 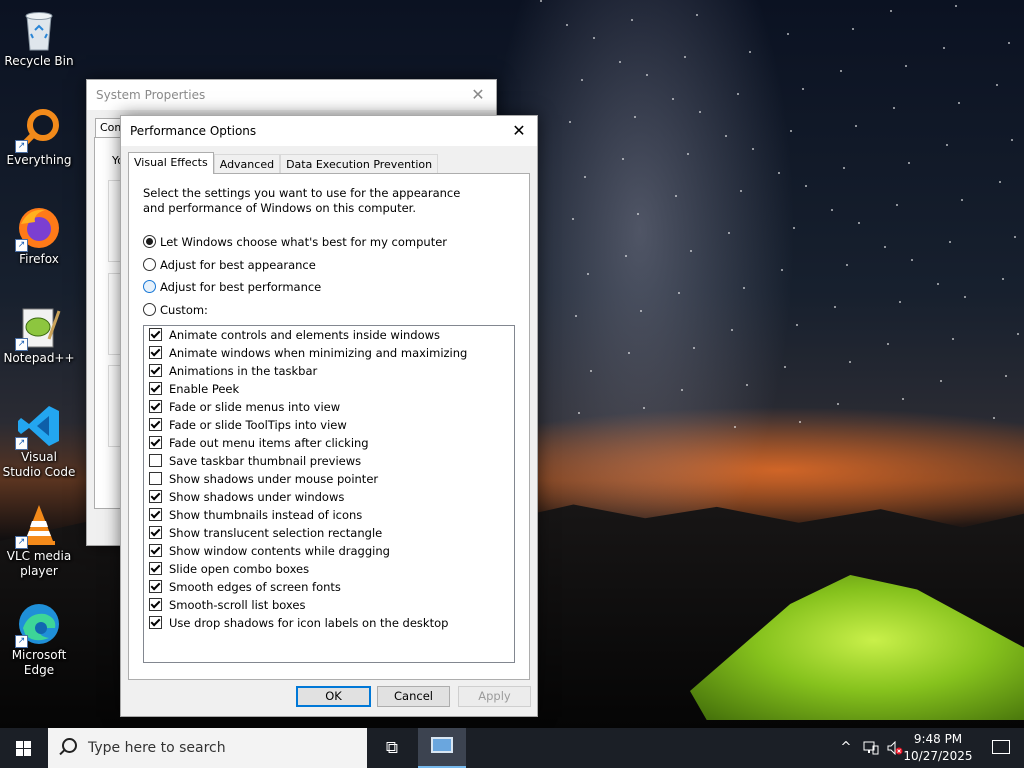 What do you see at coordinates (329, 569) in the screenshot?
I see `effect-item: Slide open combo boxes` at bounding box center [329, 569].